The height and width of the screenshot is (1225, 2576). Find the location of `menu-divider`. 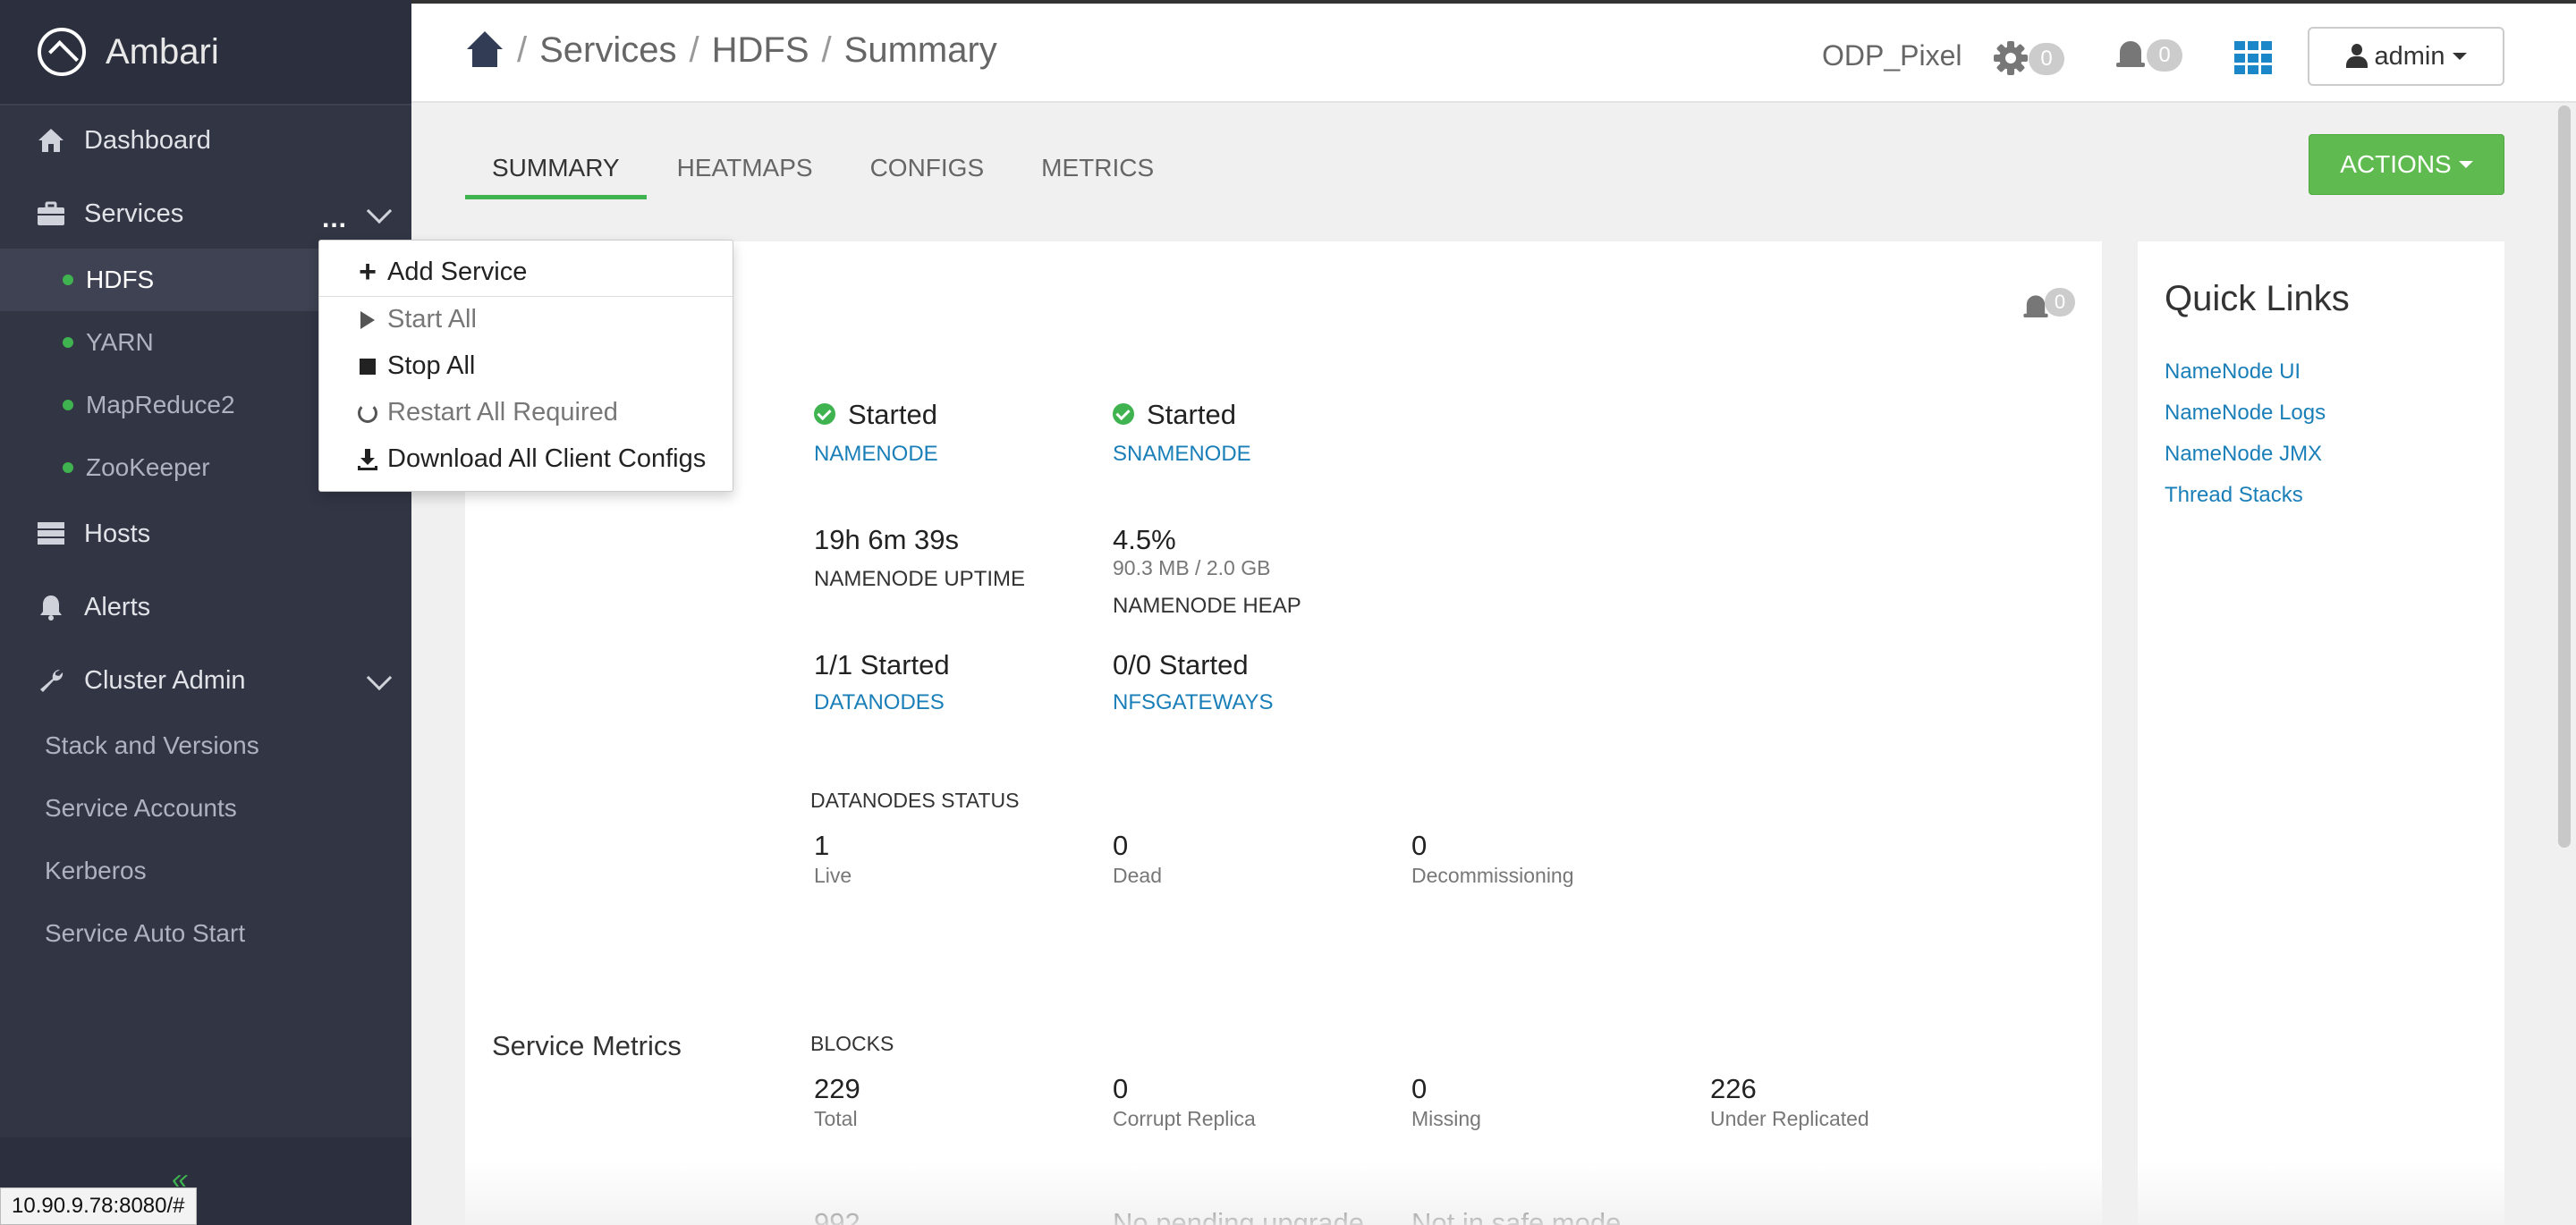

menu-divider is located at coordinates (526, 296).